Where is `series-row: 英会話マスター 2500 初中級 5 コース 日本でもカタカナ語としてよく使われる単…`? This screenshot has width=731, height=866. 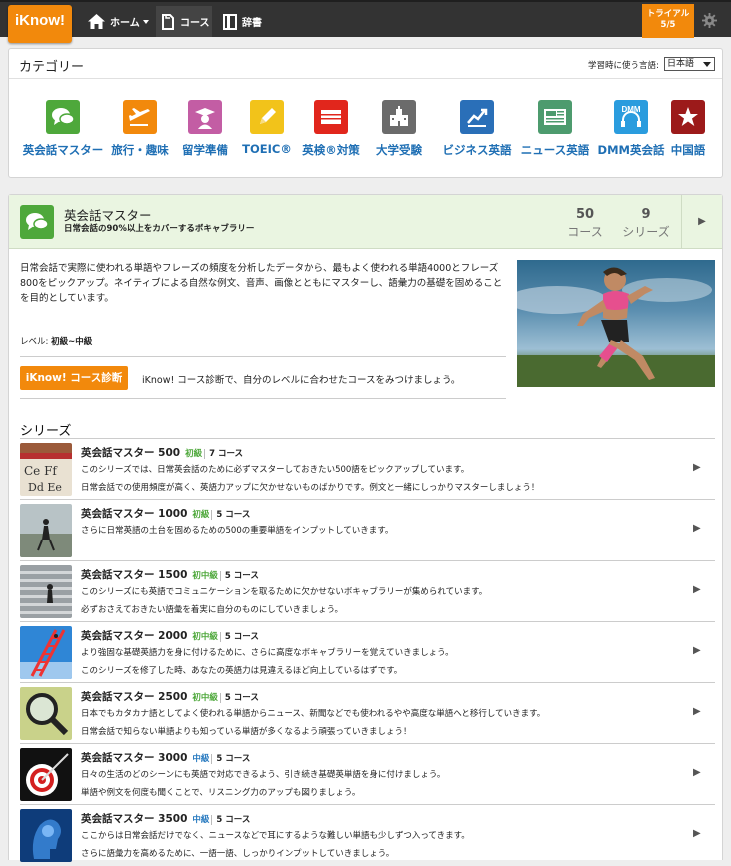
series-row: 英会話マスター 2500 初中級 5 コース 日本でもカタカナ語としてよく使われる単… is located at coordinates (367, 713).